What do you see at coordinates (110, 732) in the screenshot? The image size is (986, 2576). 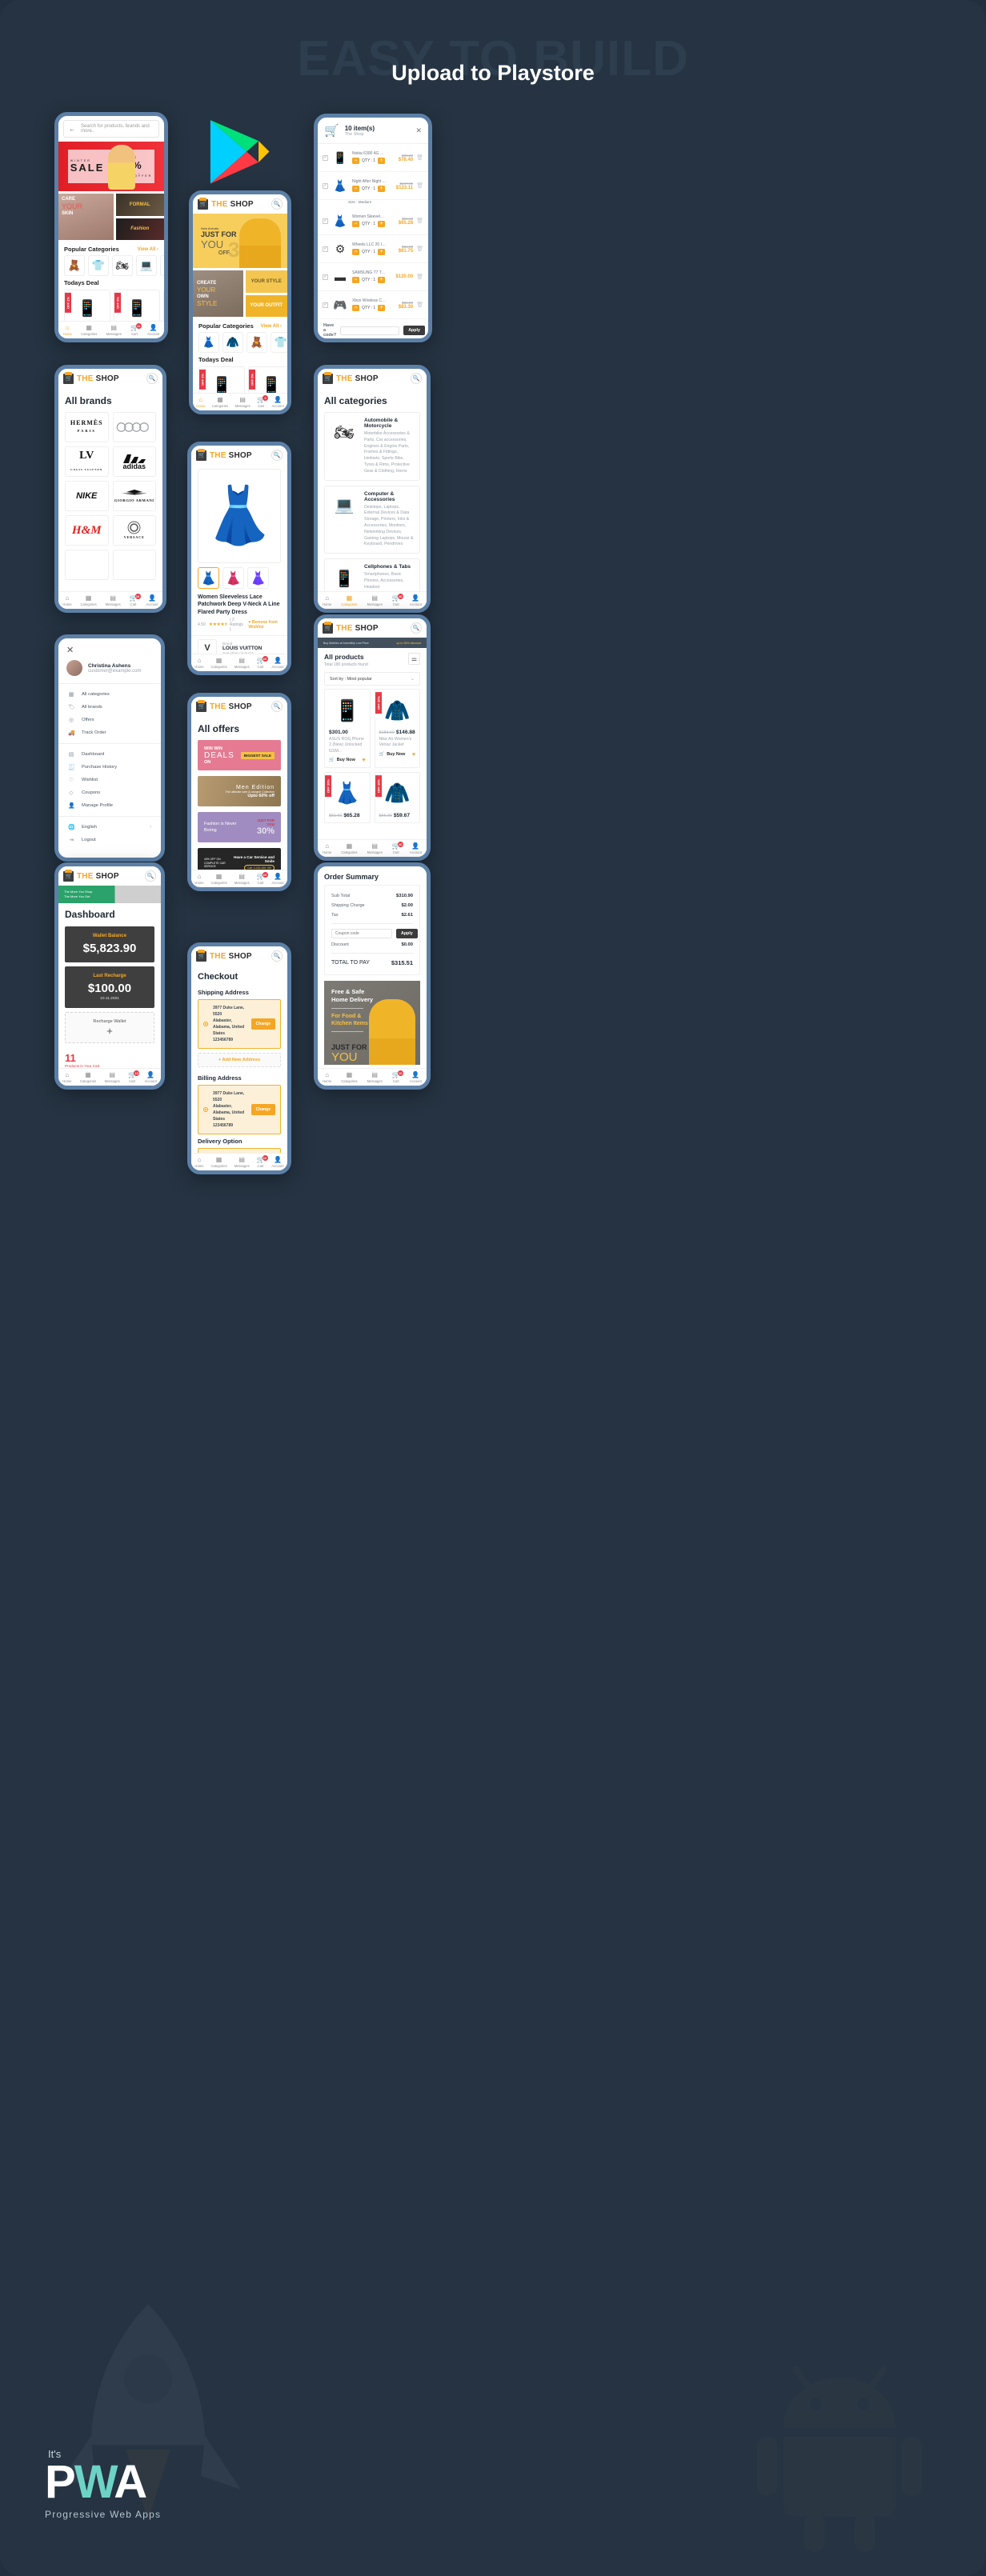 I see `menu-track-order: 🚚 Track Order` at bounding box center [110, 732].